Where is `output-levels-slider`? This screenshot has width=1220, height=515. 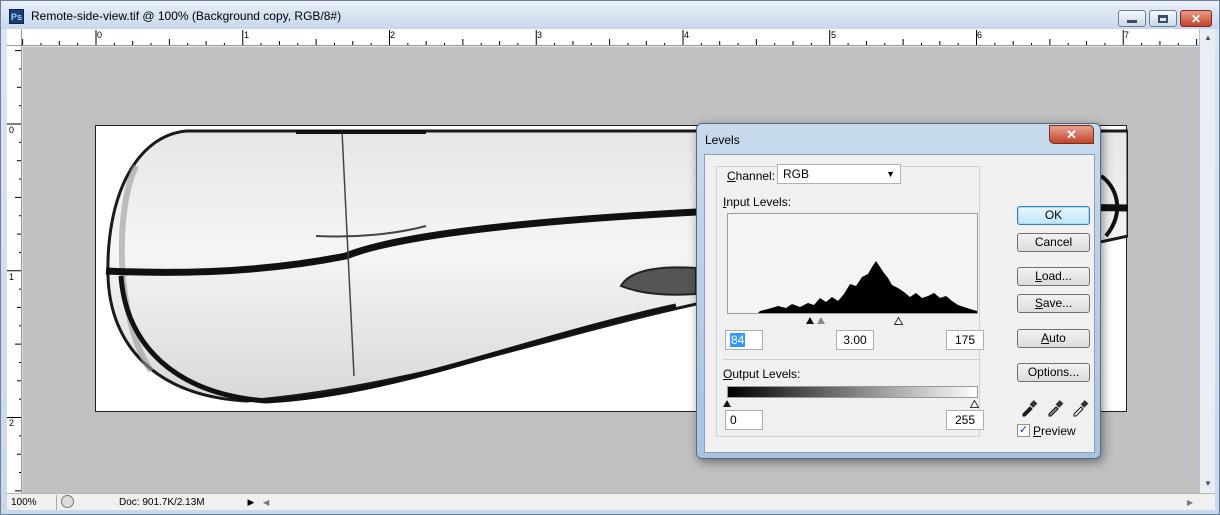
output-levels-slider is located at coordinates (851, 404).